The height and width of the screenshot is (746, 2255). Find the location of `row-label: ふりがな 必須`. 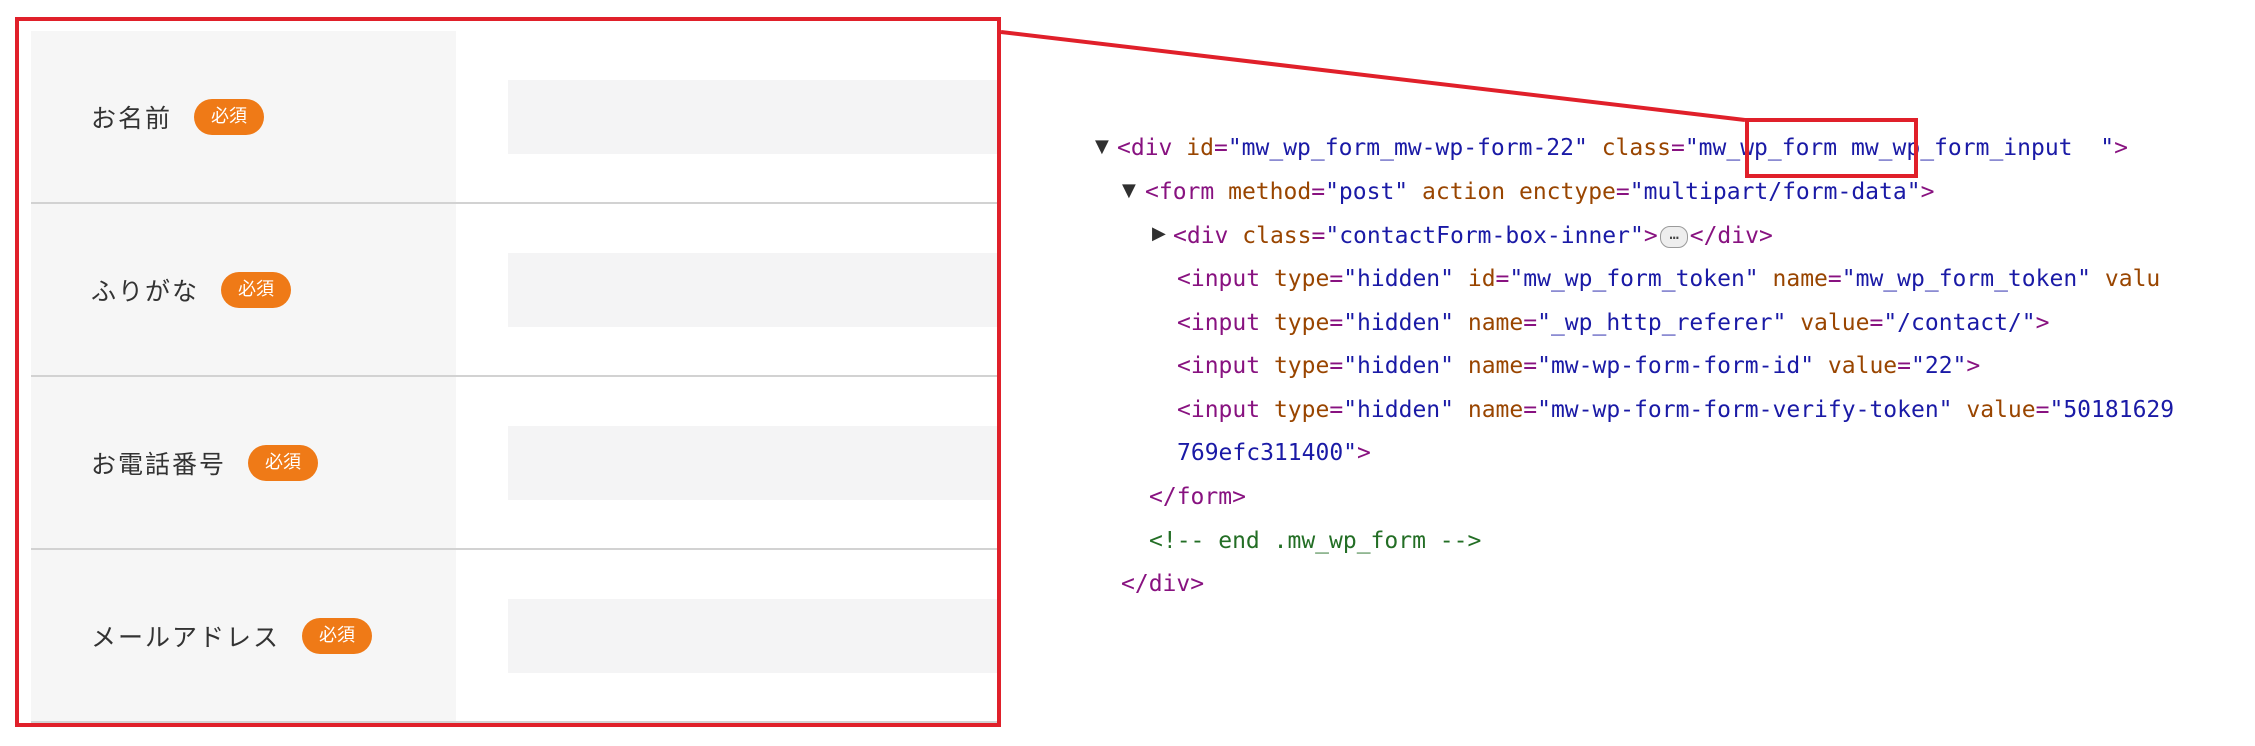

row-label: ふりがな 必須 is located at coordinates (191, 289).